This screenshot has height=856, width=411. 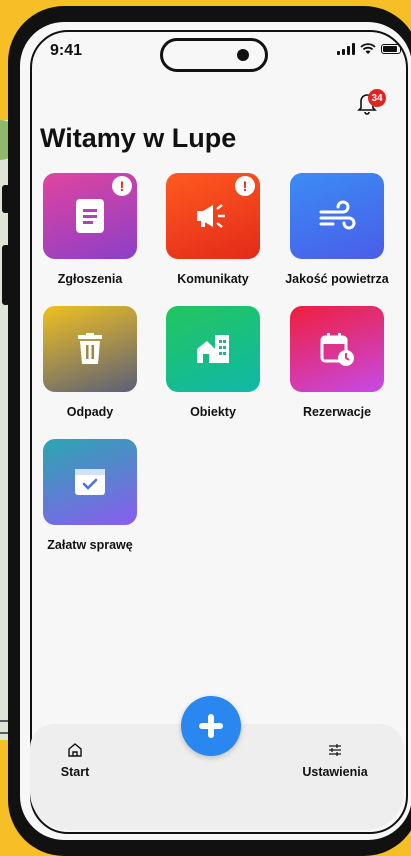 I want to click on nav-start: Start, so click(x=75, y=762).